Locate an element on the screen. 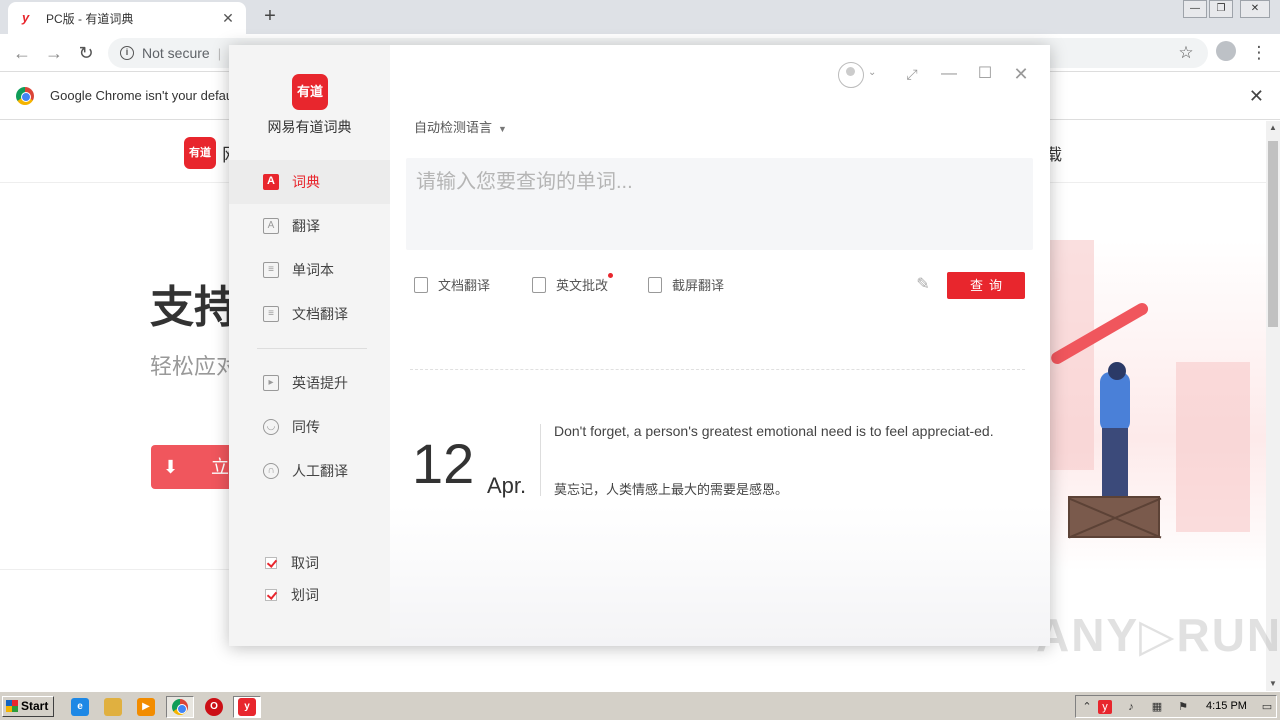 The image size is (1280, 720). system-tray: ⌃ y ♪ ▦ ⚑ 4:15 PM ▭ is located at coordinates (1176, 706).